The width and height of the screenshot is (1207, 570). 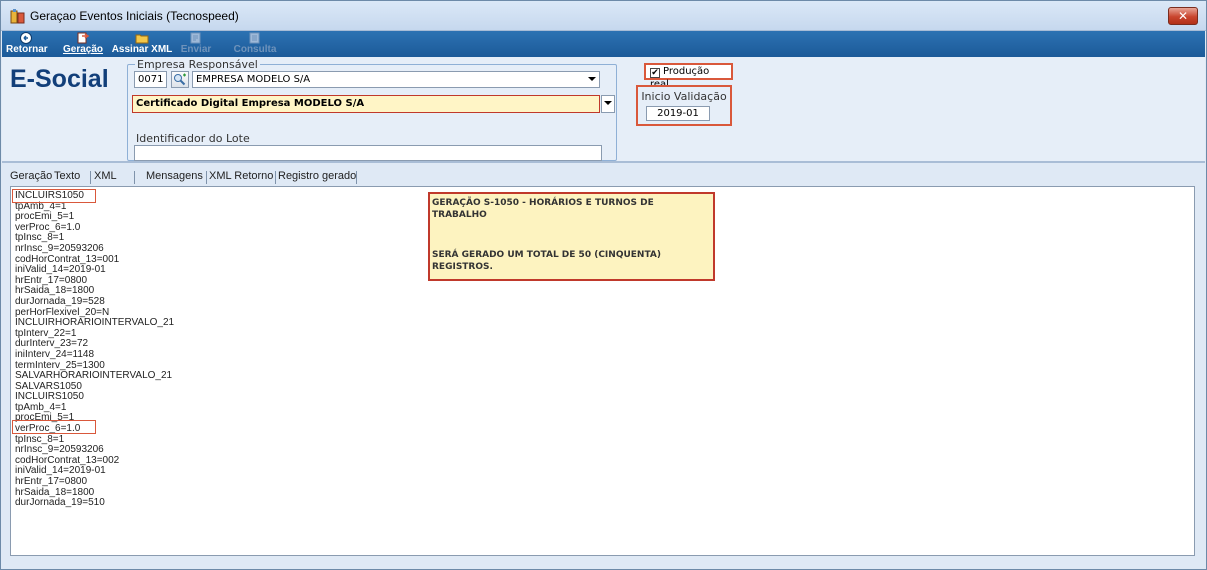 What do you see at coordinates (366, 104) in the screenshot?
I see `certificado-select: Certificado Digital Empresa MODELO S/A` at bounding box center [366, 104].